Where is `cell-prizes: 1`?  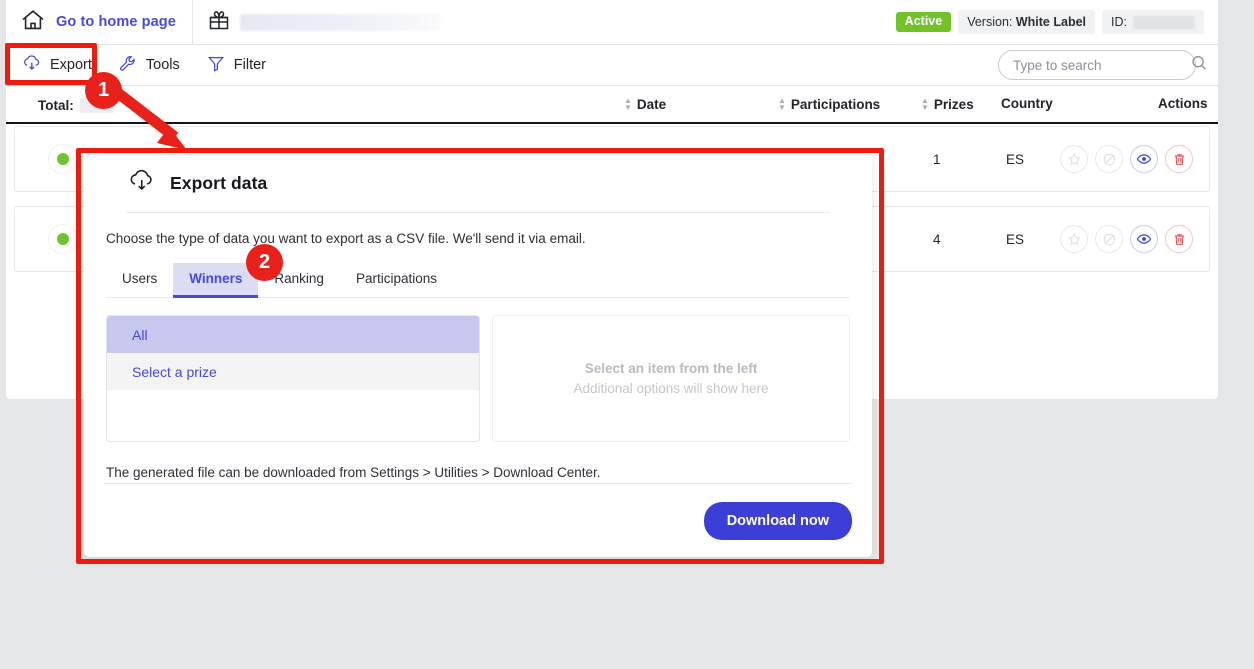
cell-prizes: 1 is located at coordinates (937, 159).